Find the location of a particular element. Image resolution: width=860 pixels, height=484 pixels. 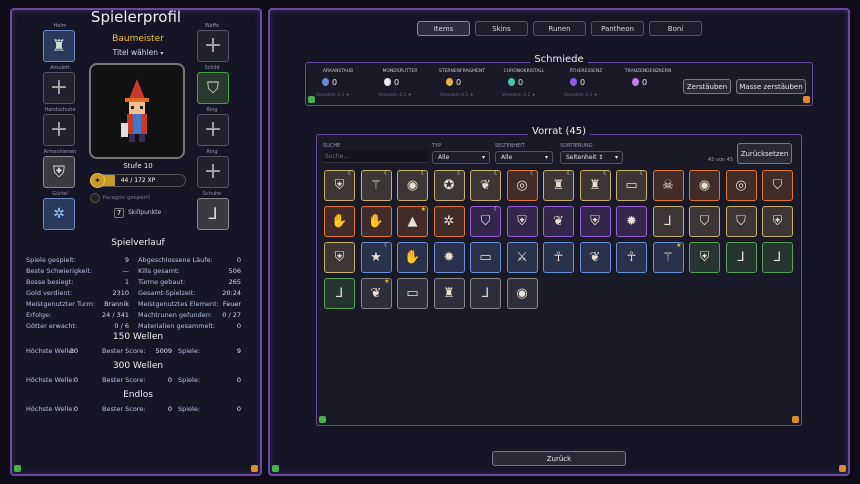

inventory-item: ◉ ☾ is located at coordinates (412, 185).